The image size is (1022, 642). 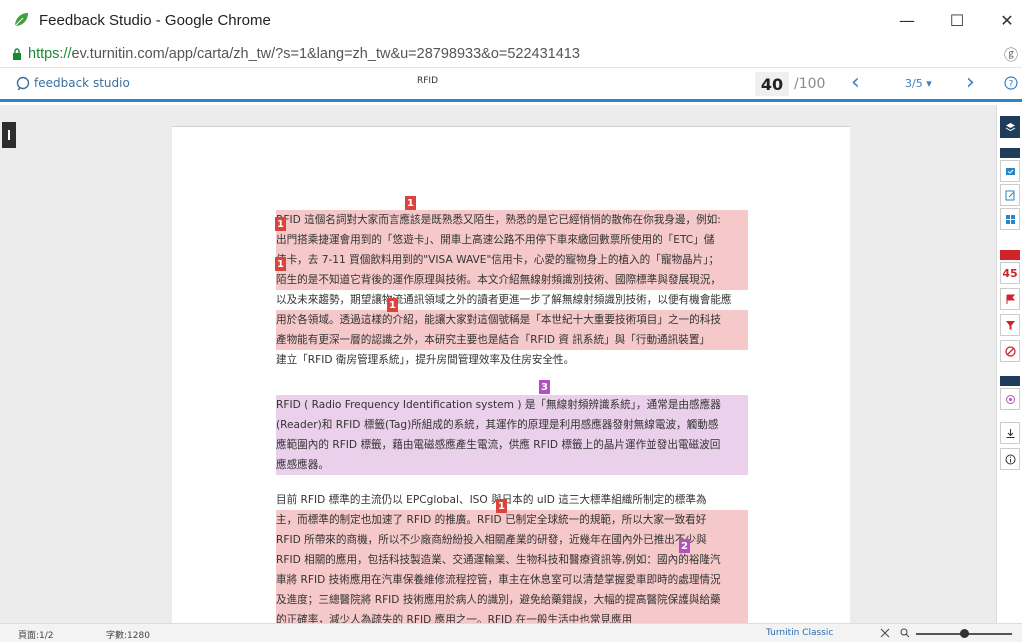 What do you see at coordinates (855, 82) in the screenshot?
I see `previous-paper-button: ‹` at bounding box center [855, 82].